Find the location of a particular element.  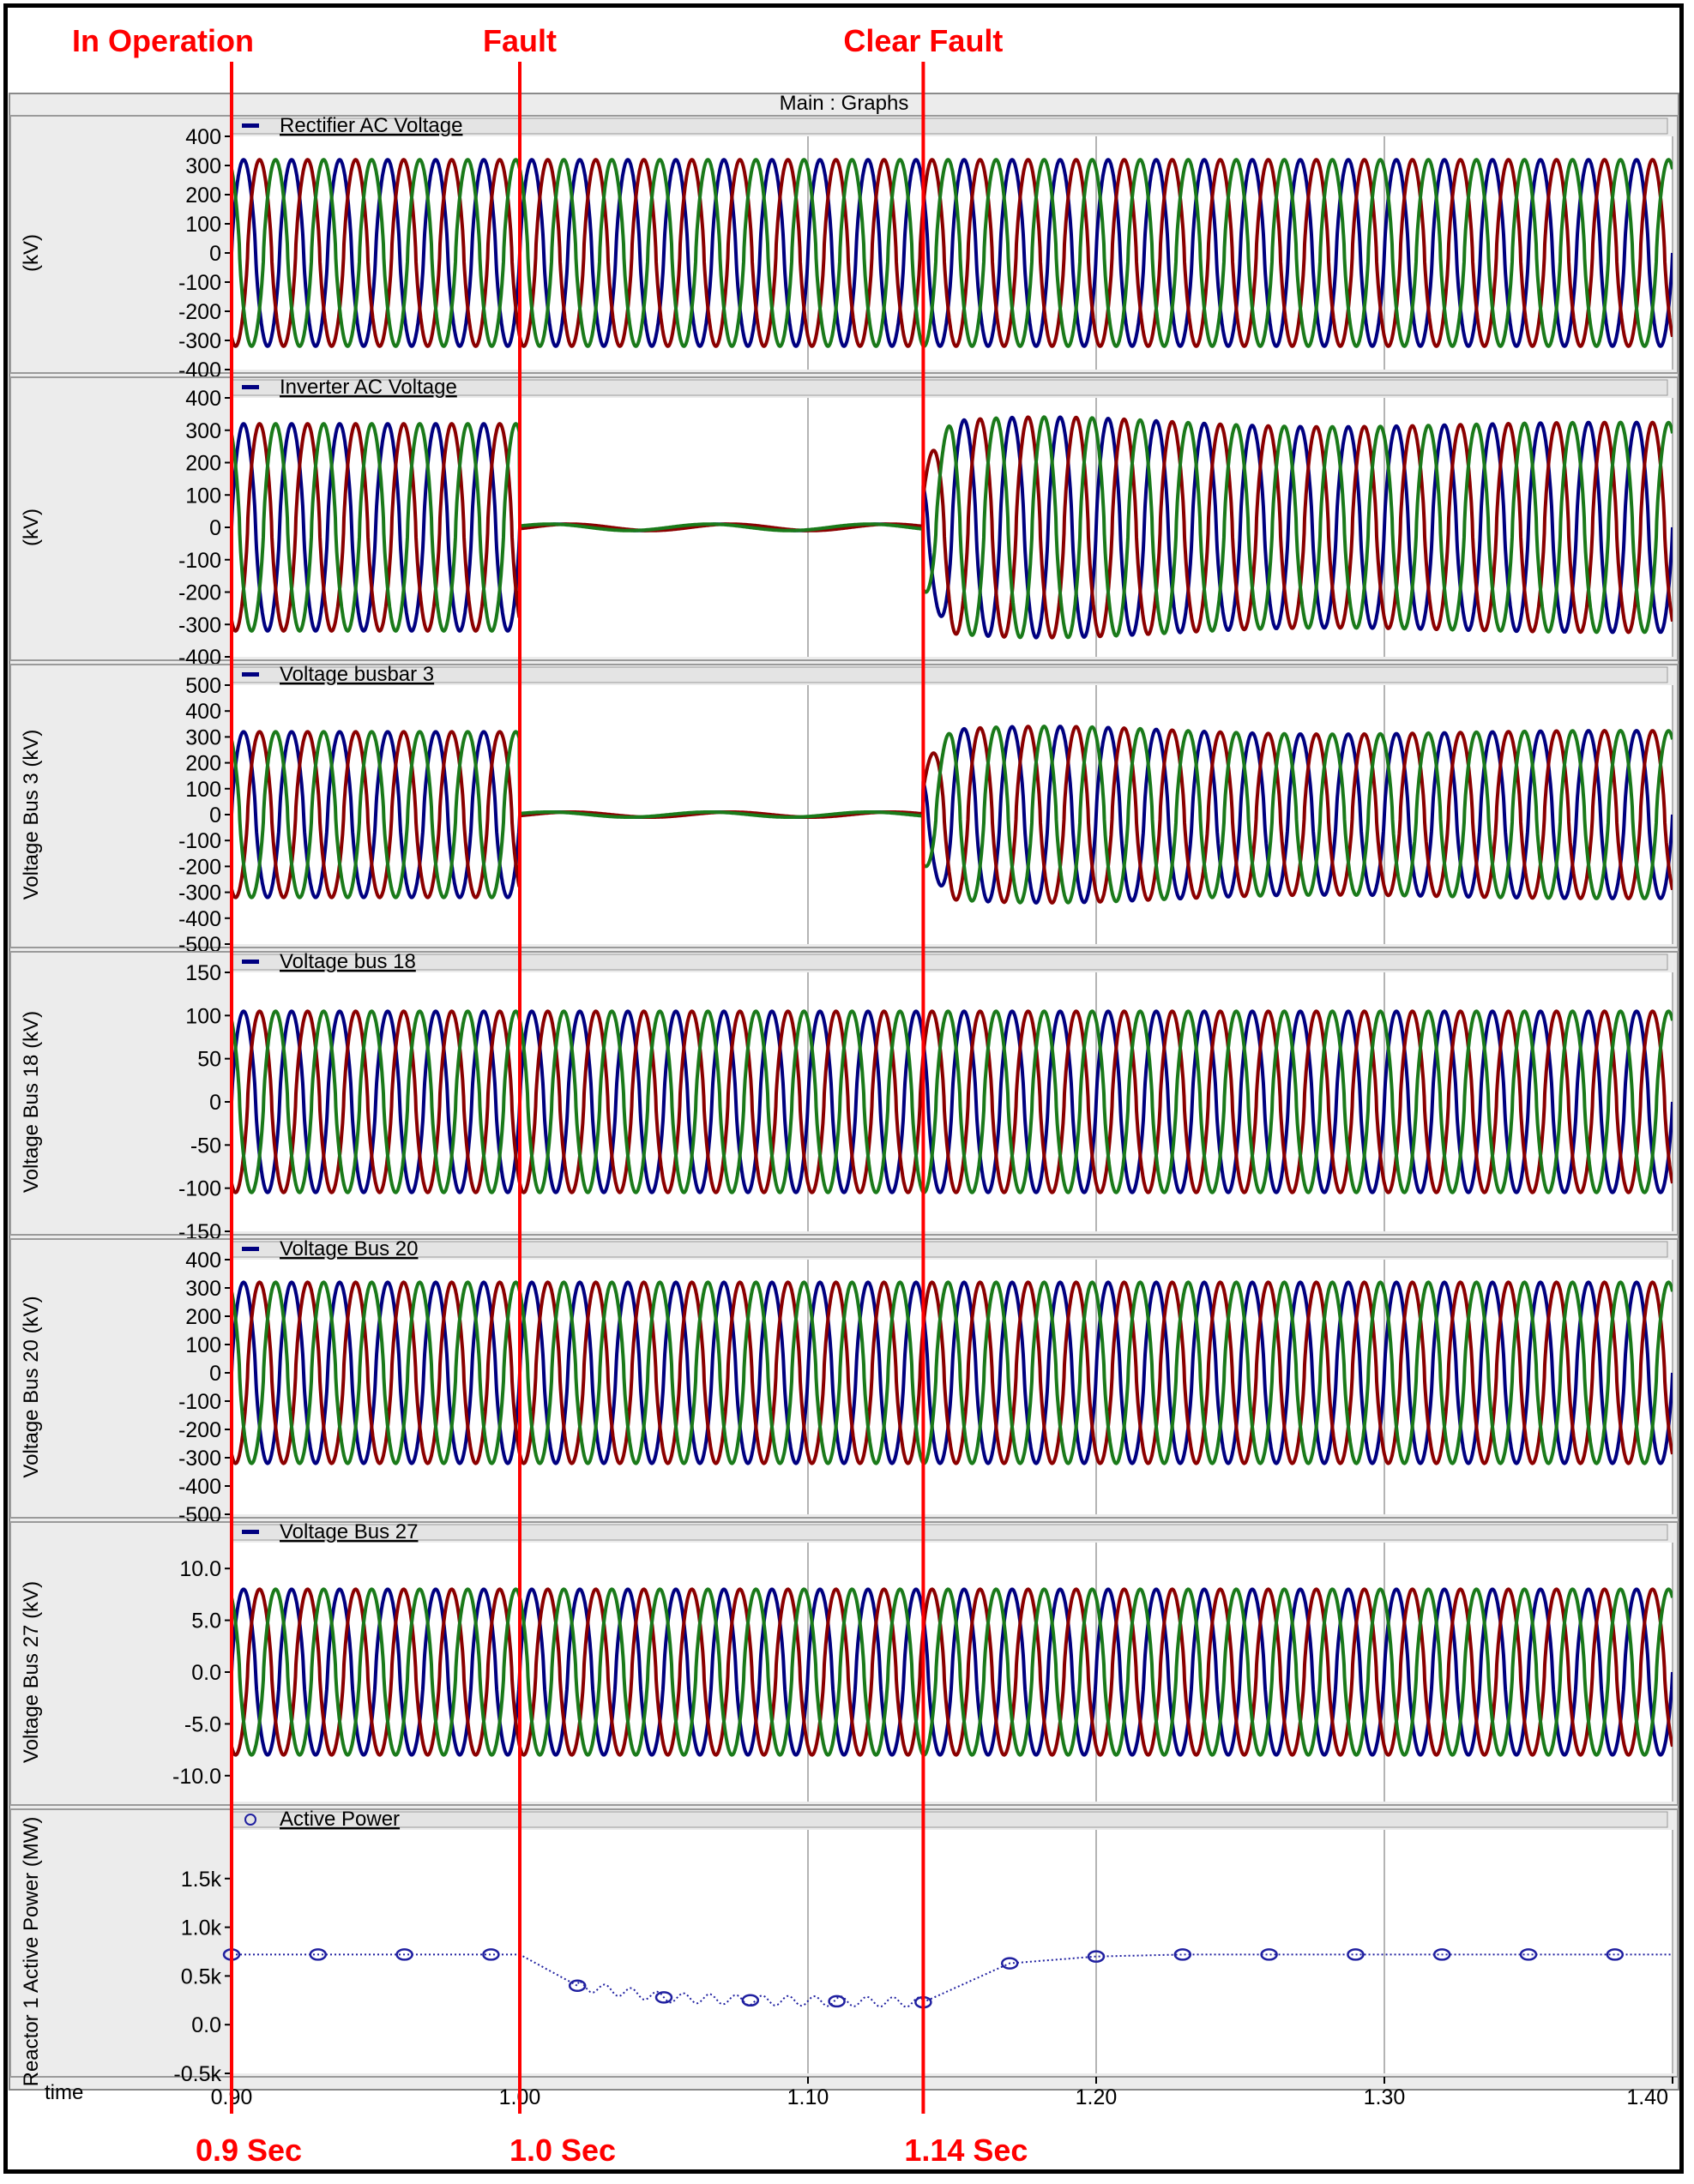

chart-title: Voltage bus 18 is located at coordinates (348, 961).